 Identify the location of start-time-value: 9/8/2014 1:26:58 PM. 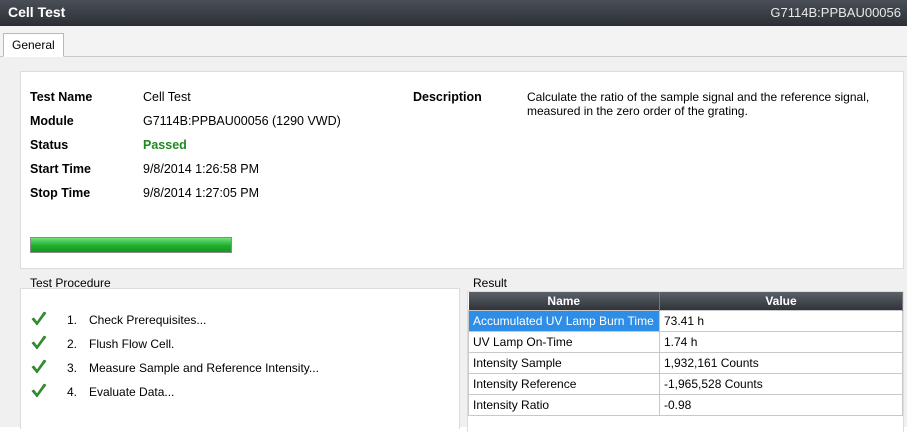
(201, 169).